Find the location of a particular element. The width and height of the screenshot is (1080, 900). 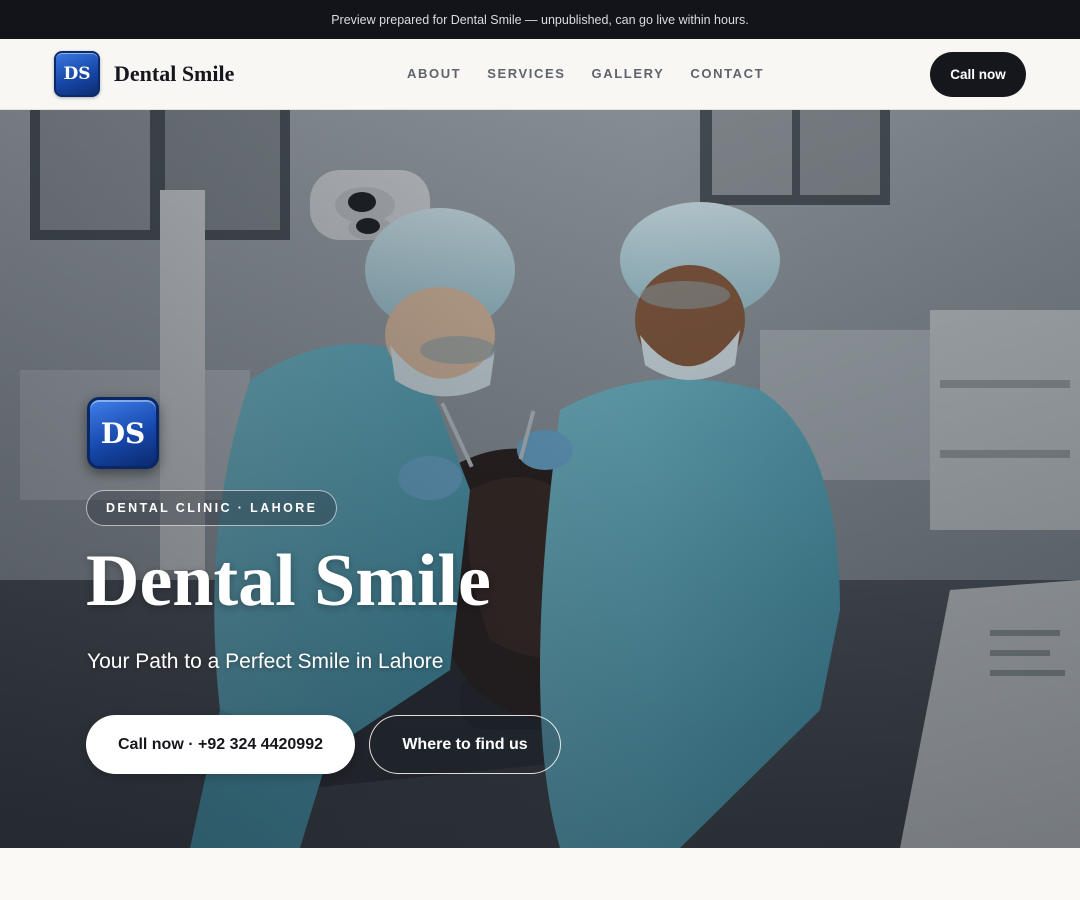

logo-icon: DS is located at coordinates (77, 74).